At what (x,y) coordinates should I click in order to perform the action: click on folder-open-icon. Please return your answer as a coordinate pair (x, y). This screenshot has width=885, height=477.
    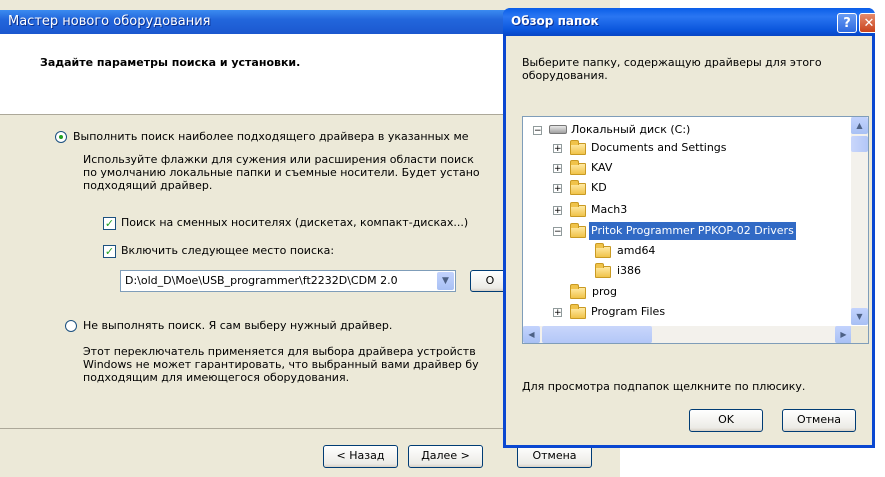
    Looking at the image, I should click on (578, 230).